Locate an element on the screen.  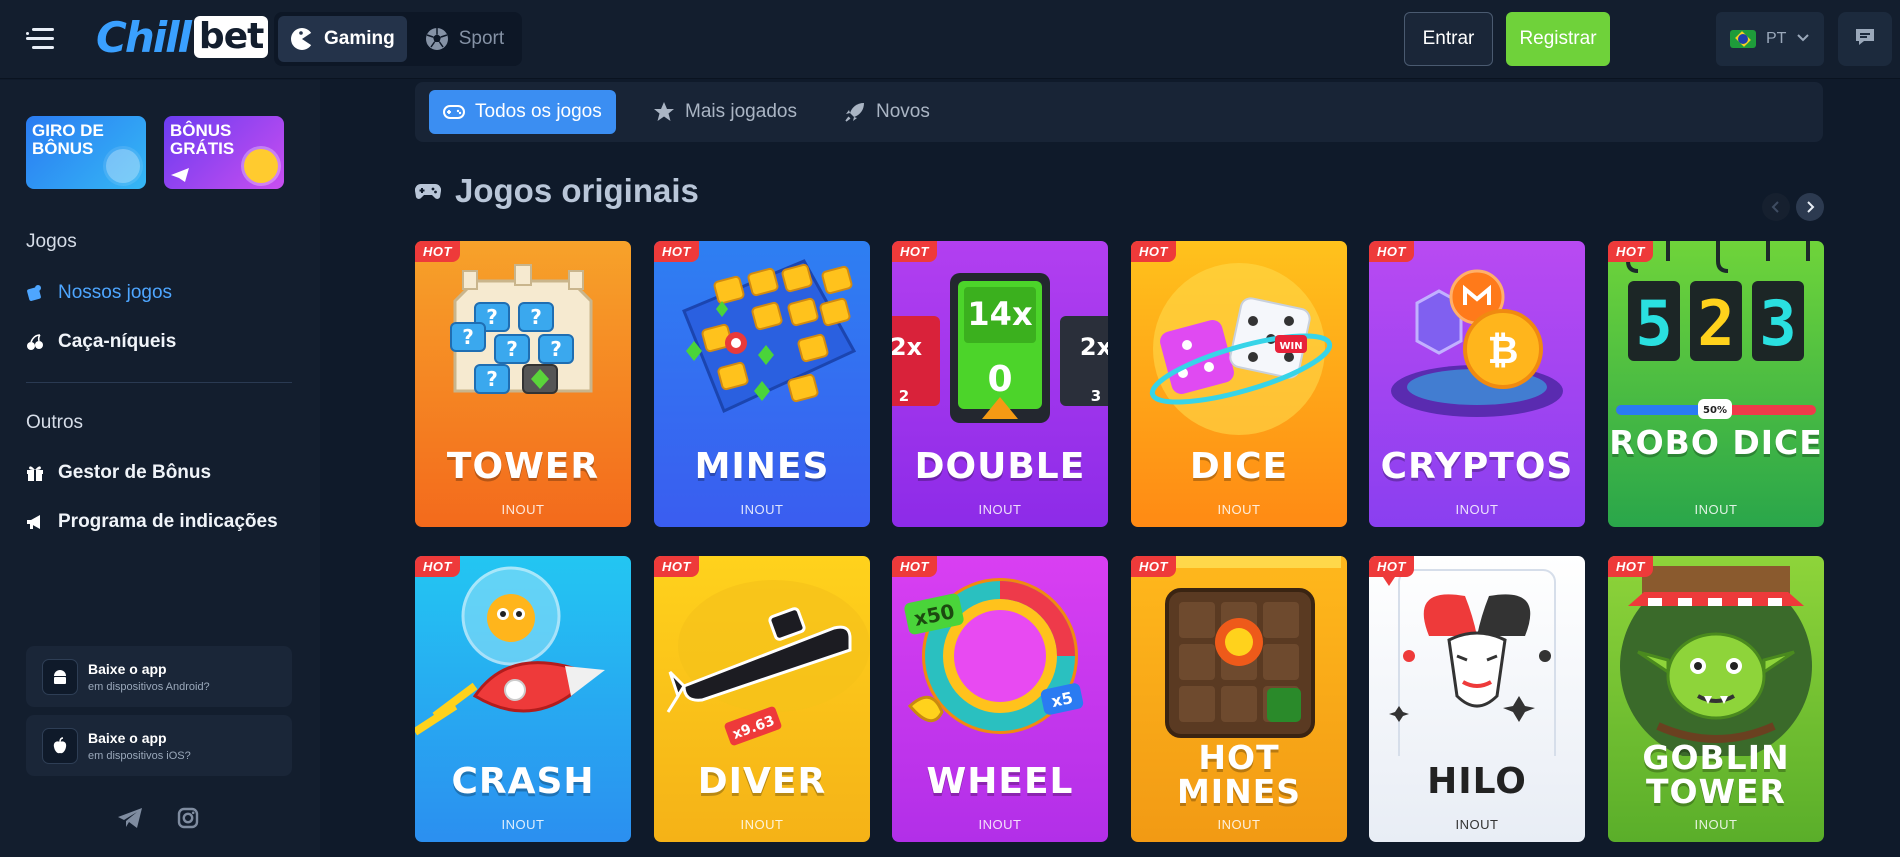
chat-button is located at coordinates (1865, 39).